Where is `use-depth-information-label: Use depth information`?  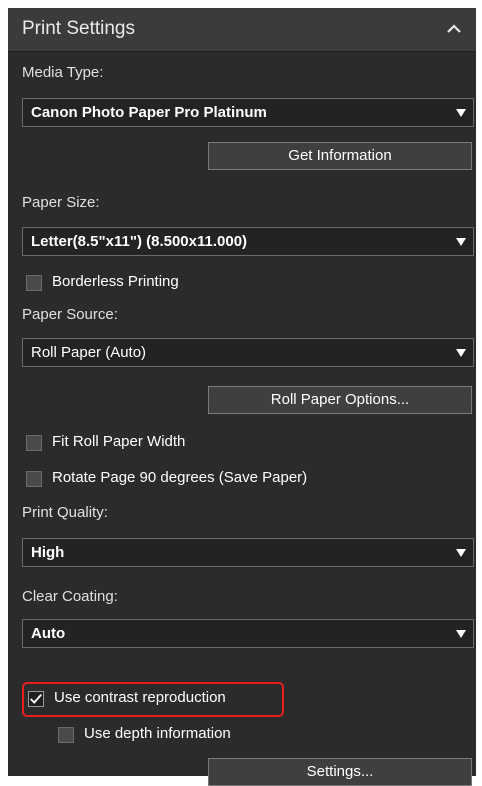
use-depth-information-label: Use depth information is located at coordinates (157, 733).